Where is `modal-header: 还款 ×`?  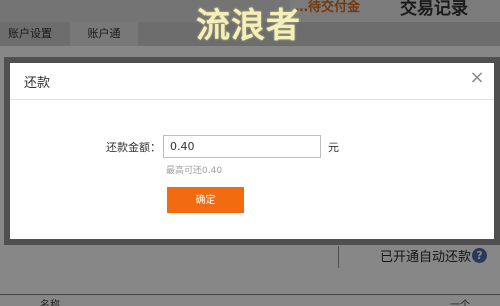
modal-header: 还款 × is located at coordinates (252, 81).